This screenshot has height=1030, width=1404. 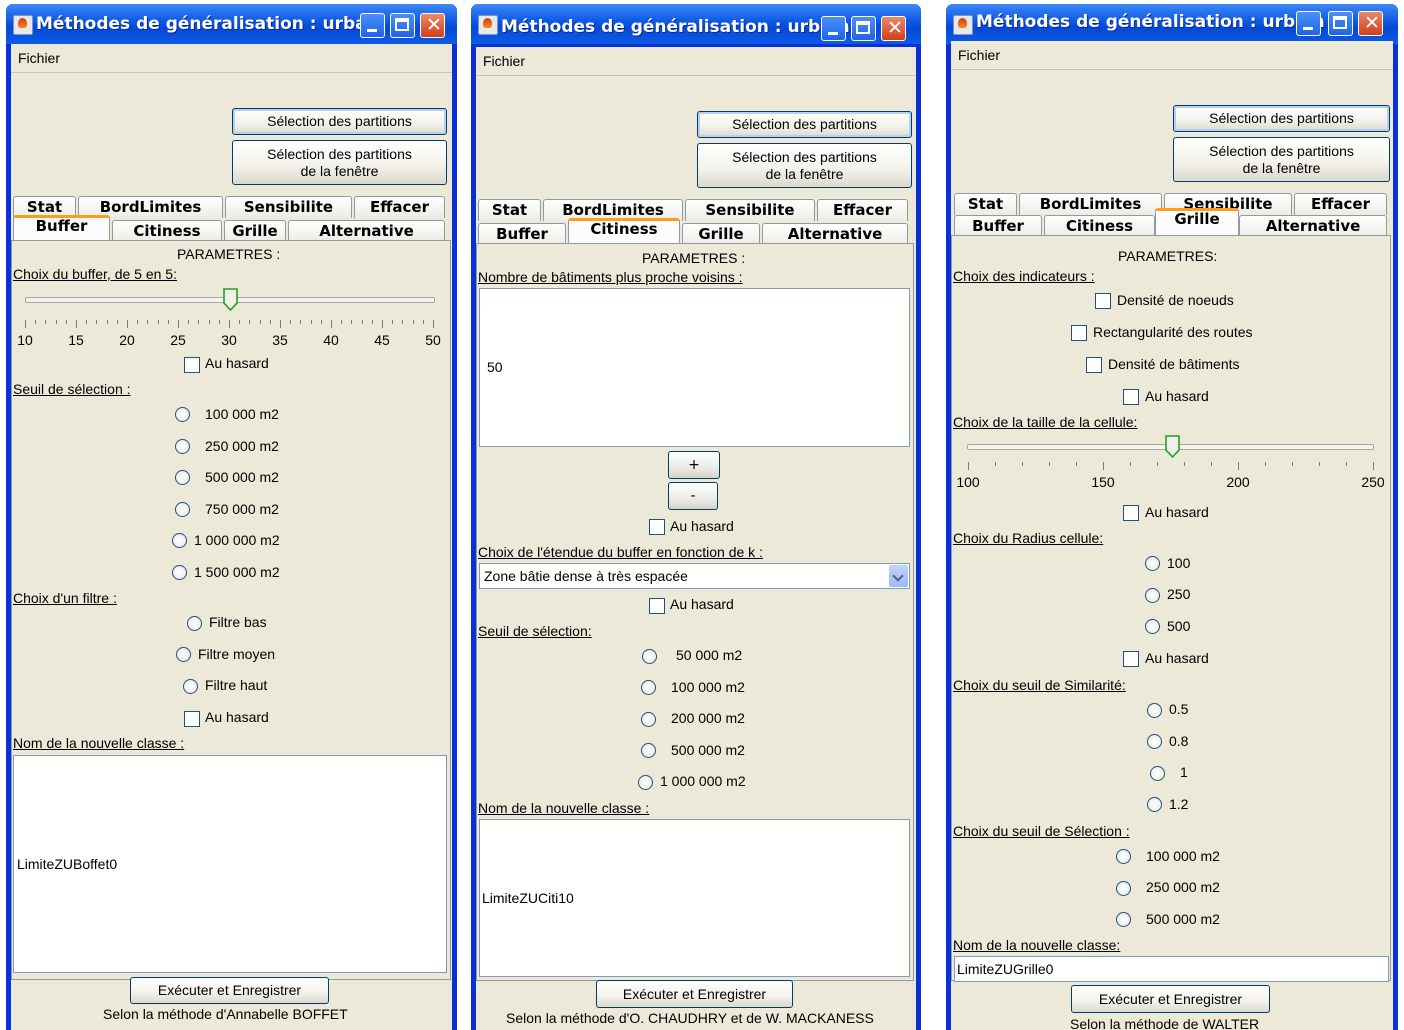 What do you see at coordinates (694, 898) in the screenshot?
I see `class-name-textarea: LimiteZUCiti10` at bounding box center [694, 898].